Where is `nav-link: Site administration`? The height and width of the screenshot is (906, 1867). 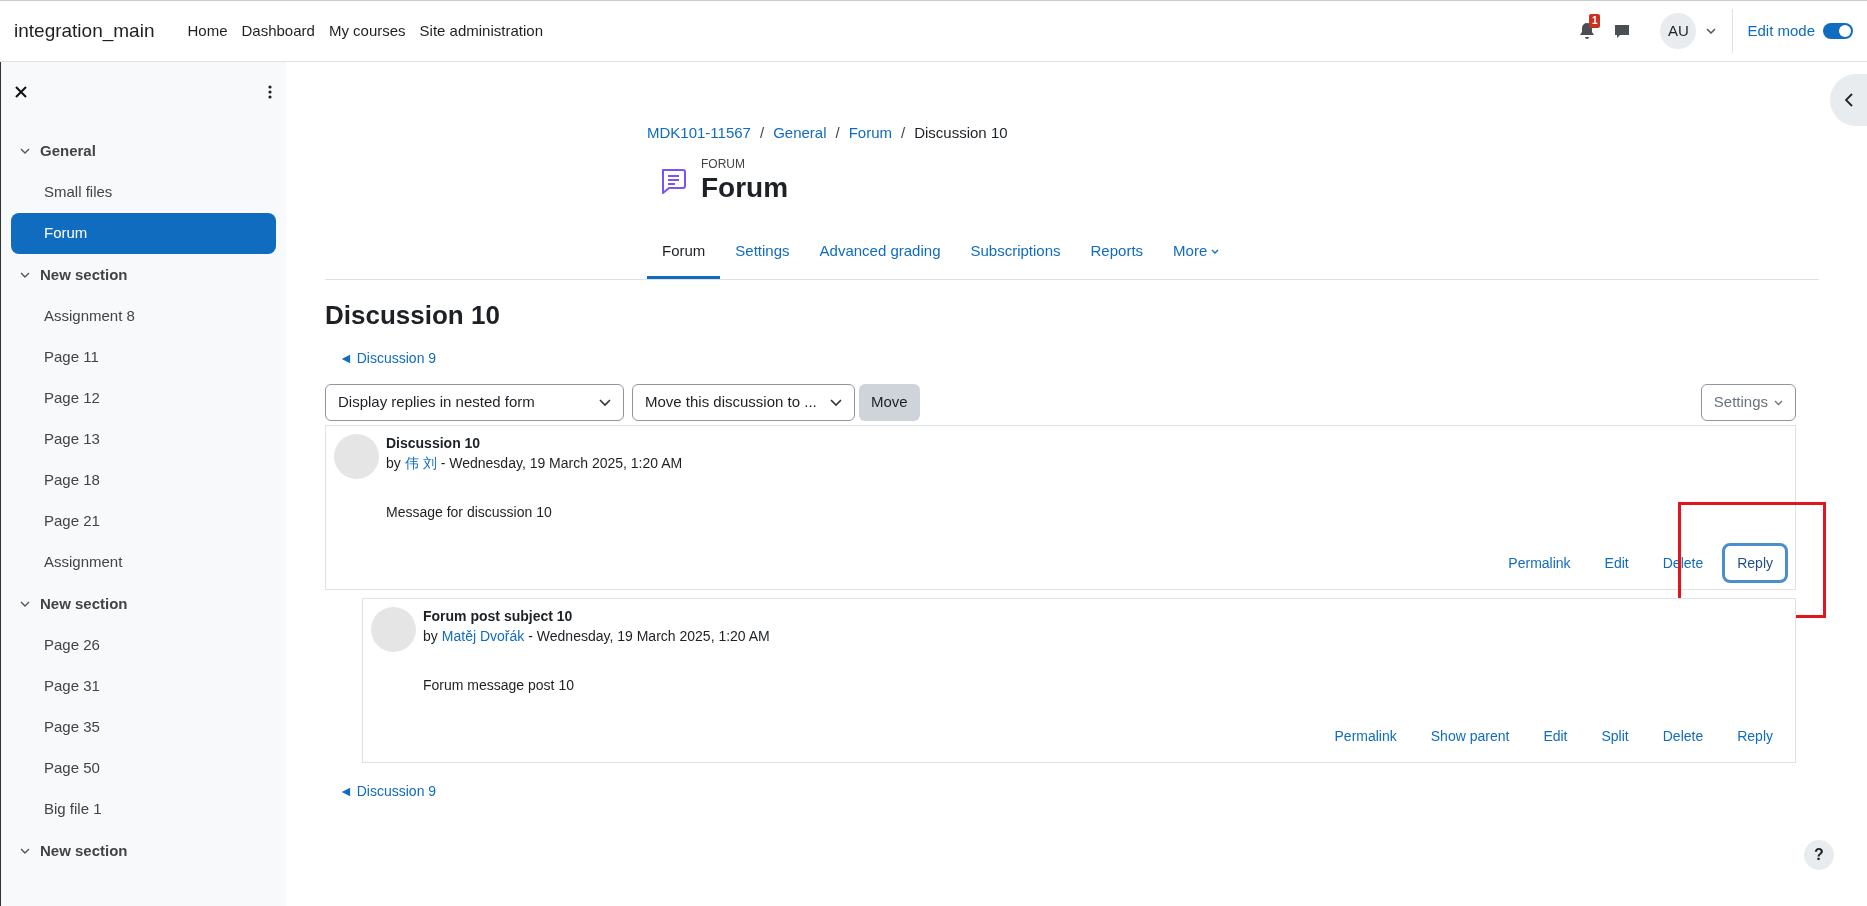 nav-link: Site administration is located at coordinates (481, 31).